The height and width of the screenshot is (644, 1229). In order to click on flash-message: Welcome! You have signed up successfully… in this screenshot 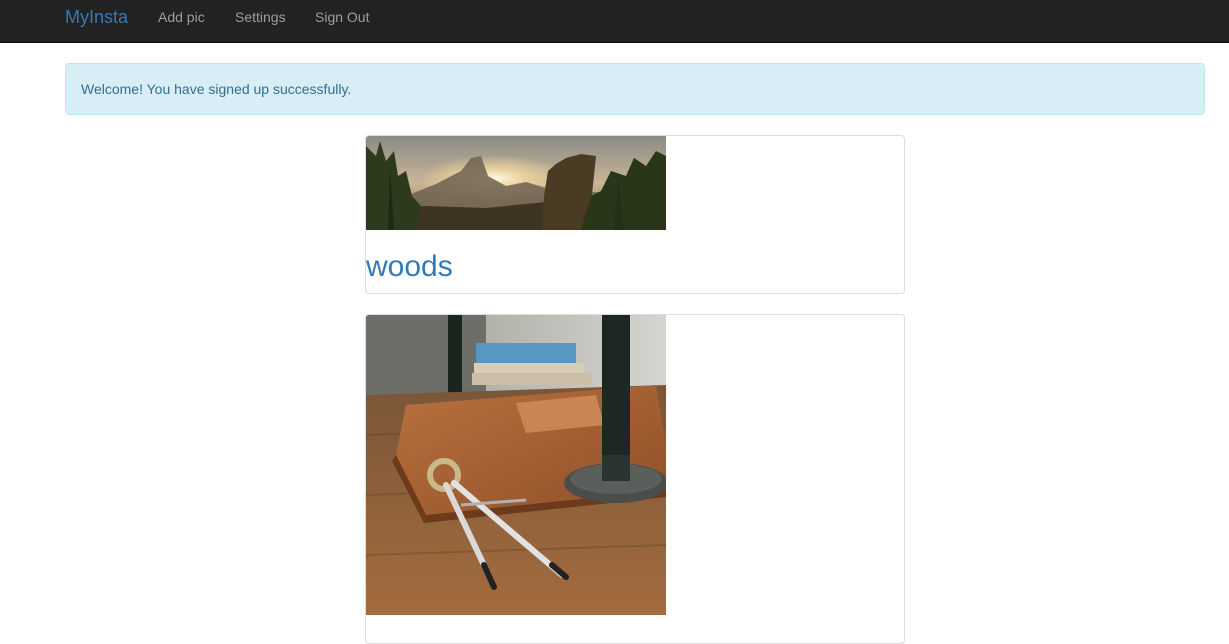, I will do `click(216, 89)`.